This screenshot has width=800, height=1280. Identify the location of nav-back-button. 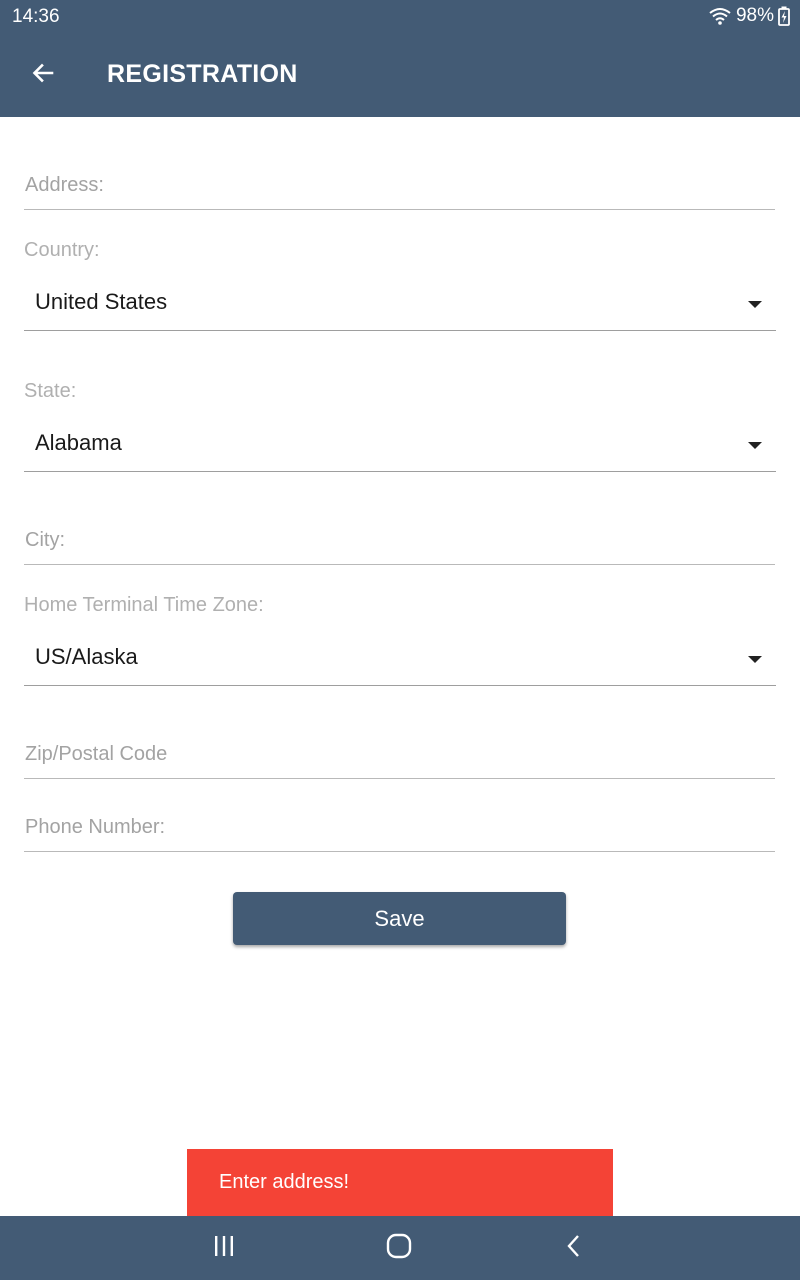
(574, 1248).